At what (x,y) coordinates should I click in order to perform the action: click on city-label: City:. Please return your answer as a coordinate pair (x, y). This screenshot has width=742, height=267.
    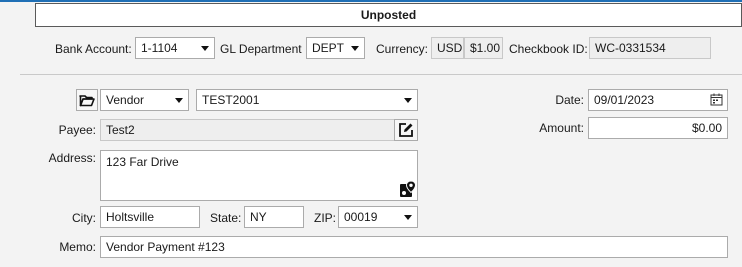
    Looking at the image, I should click on (84, 218).